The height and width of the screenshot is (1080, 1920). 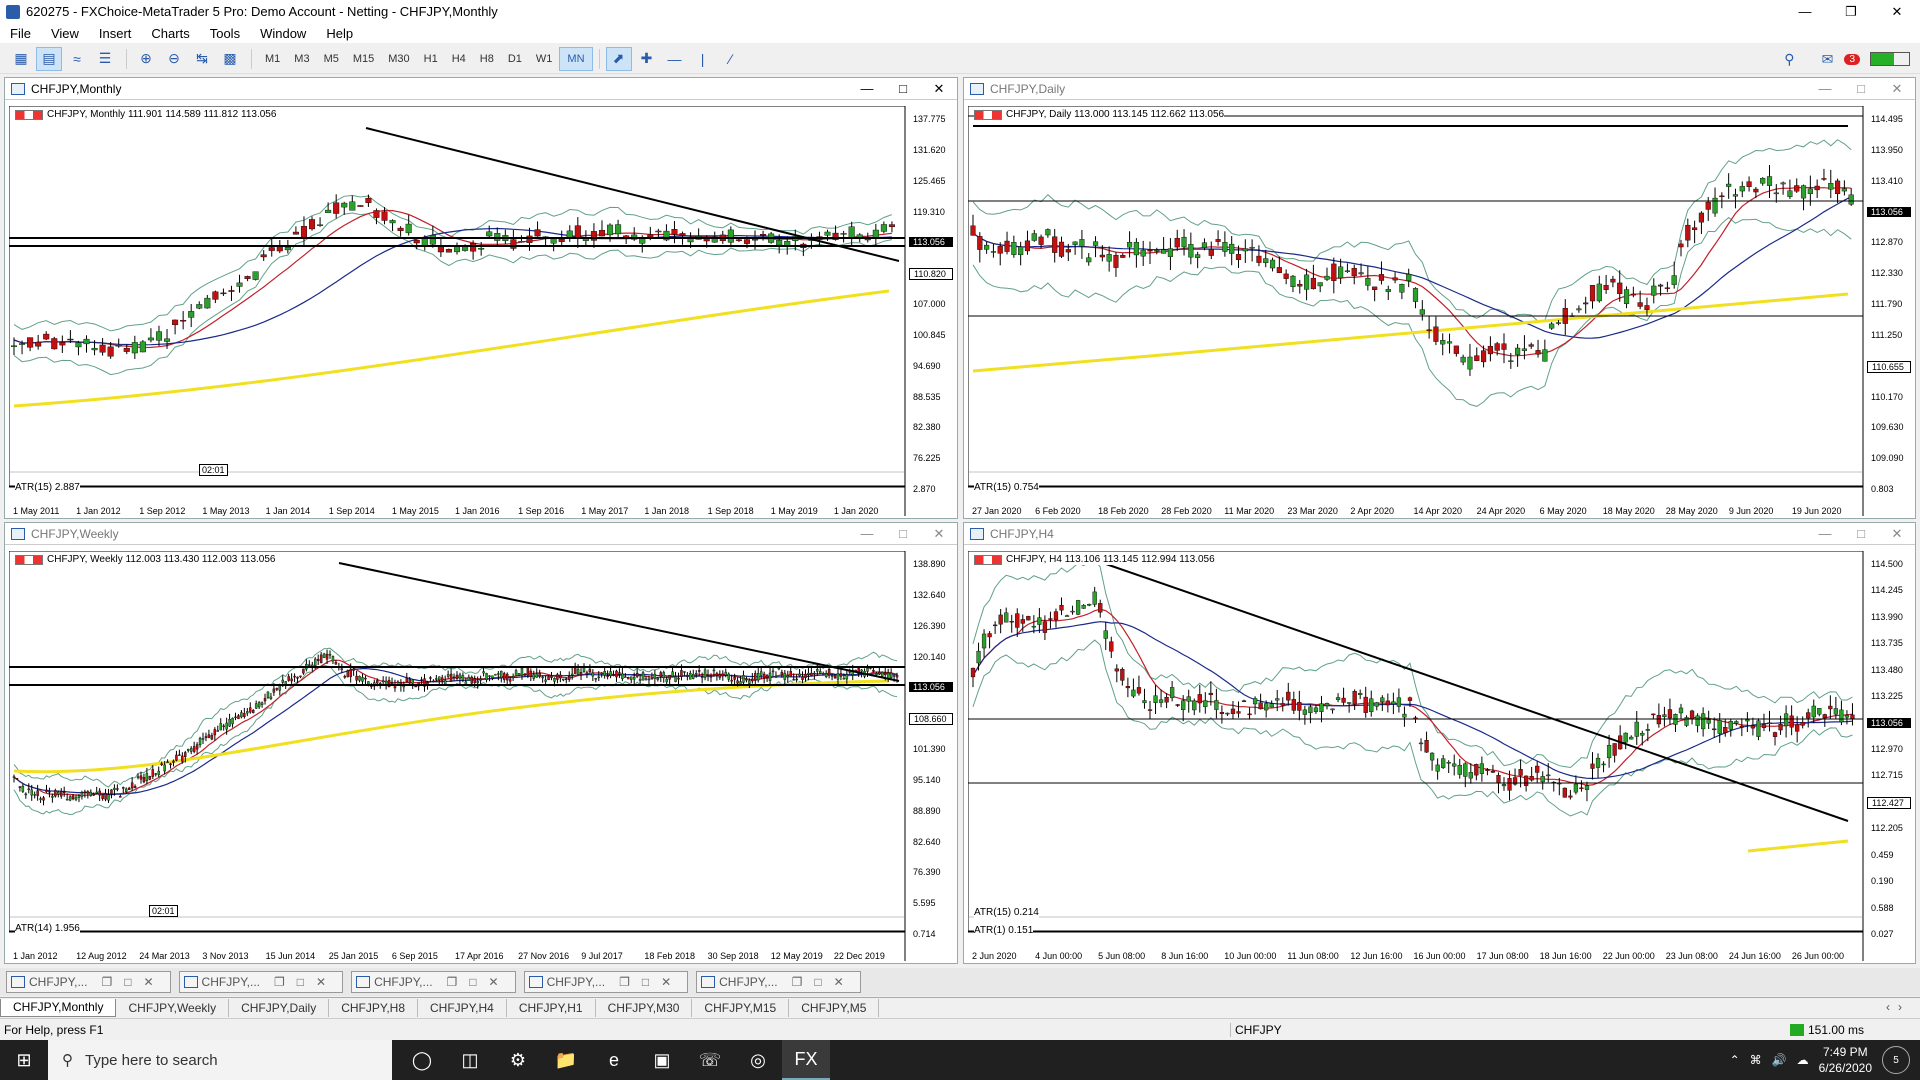 I want to click on menu-view: View, so click(x=65, y=33).